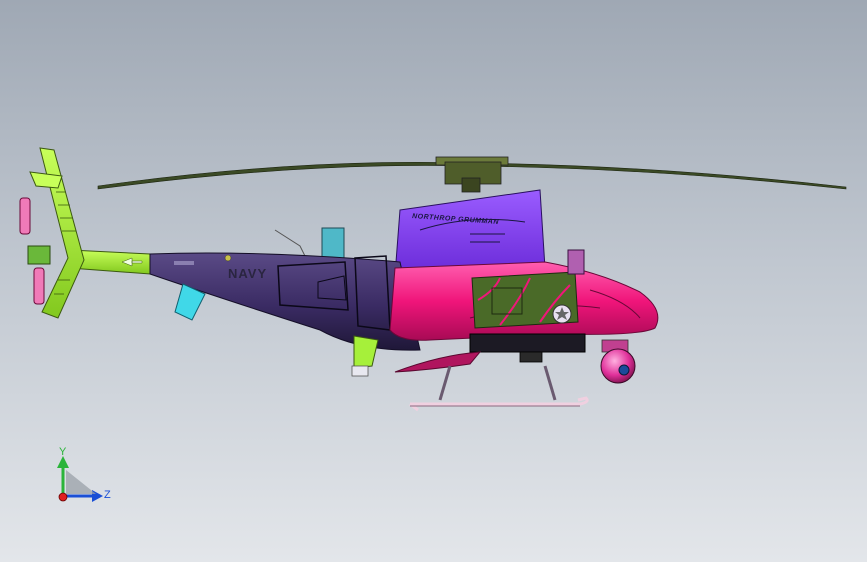  What do you see at coordinates (247, 273) in the screenshot?
I see `fuselage-navy-text: NAVY` at bounding box center [247, 273].